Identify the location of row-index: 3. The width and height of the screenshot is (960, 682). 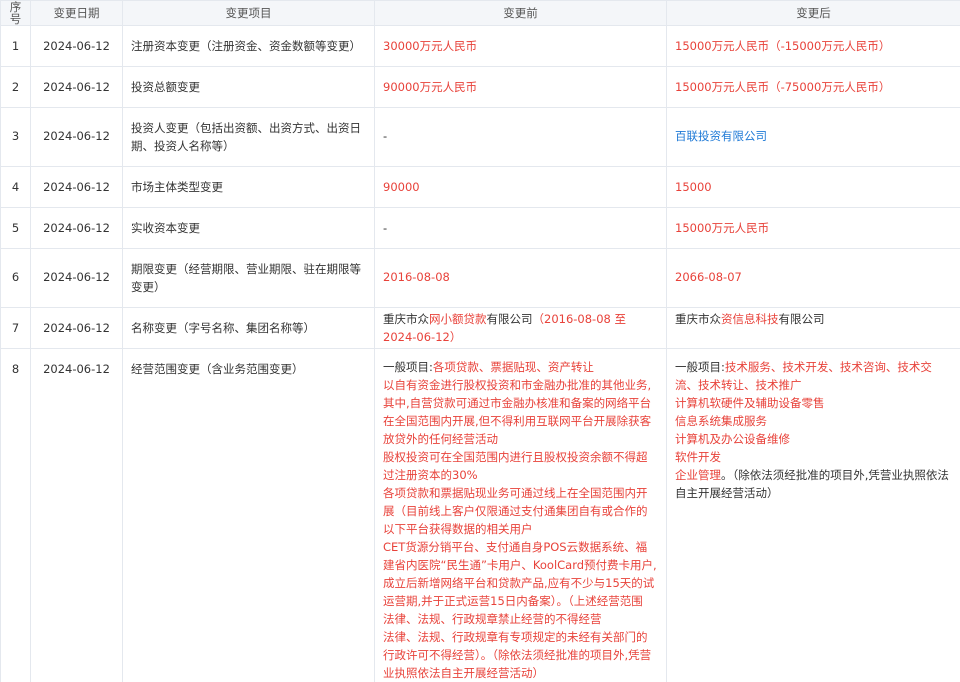
(16, 137).